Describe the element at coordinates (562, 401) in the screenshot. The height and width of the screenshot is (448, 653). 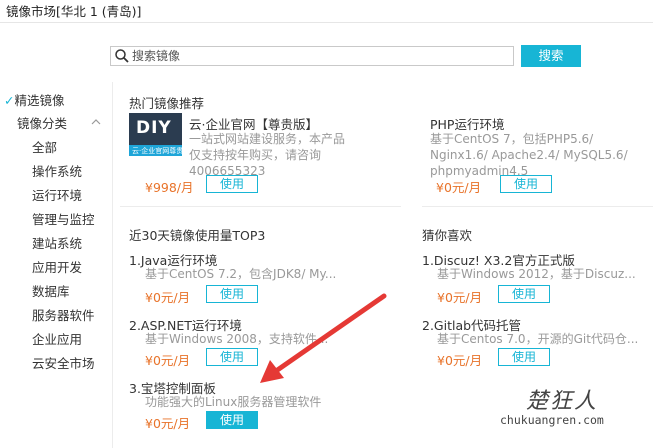
I see `watermark-brand: 楚狂人` at that location.